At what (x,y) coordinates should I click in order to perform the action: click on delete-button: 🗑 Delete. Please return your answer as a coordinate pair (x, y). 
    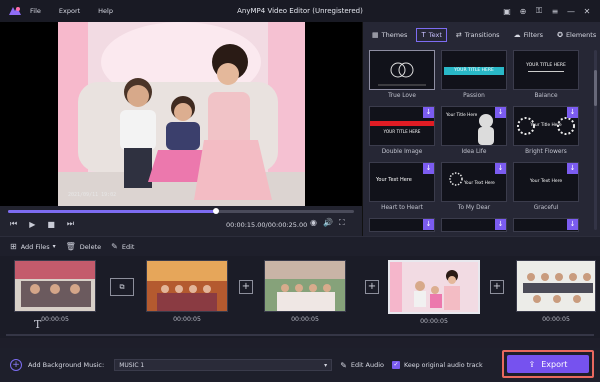
    Looking at the image, I should click on (84, 246).